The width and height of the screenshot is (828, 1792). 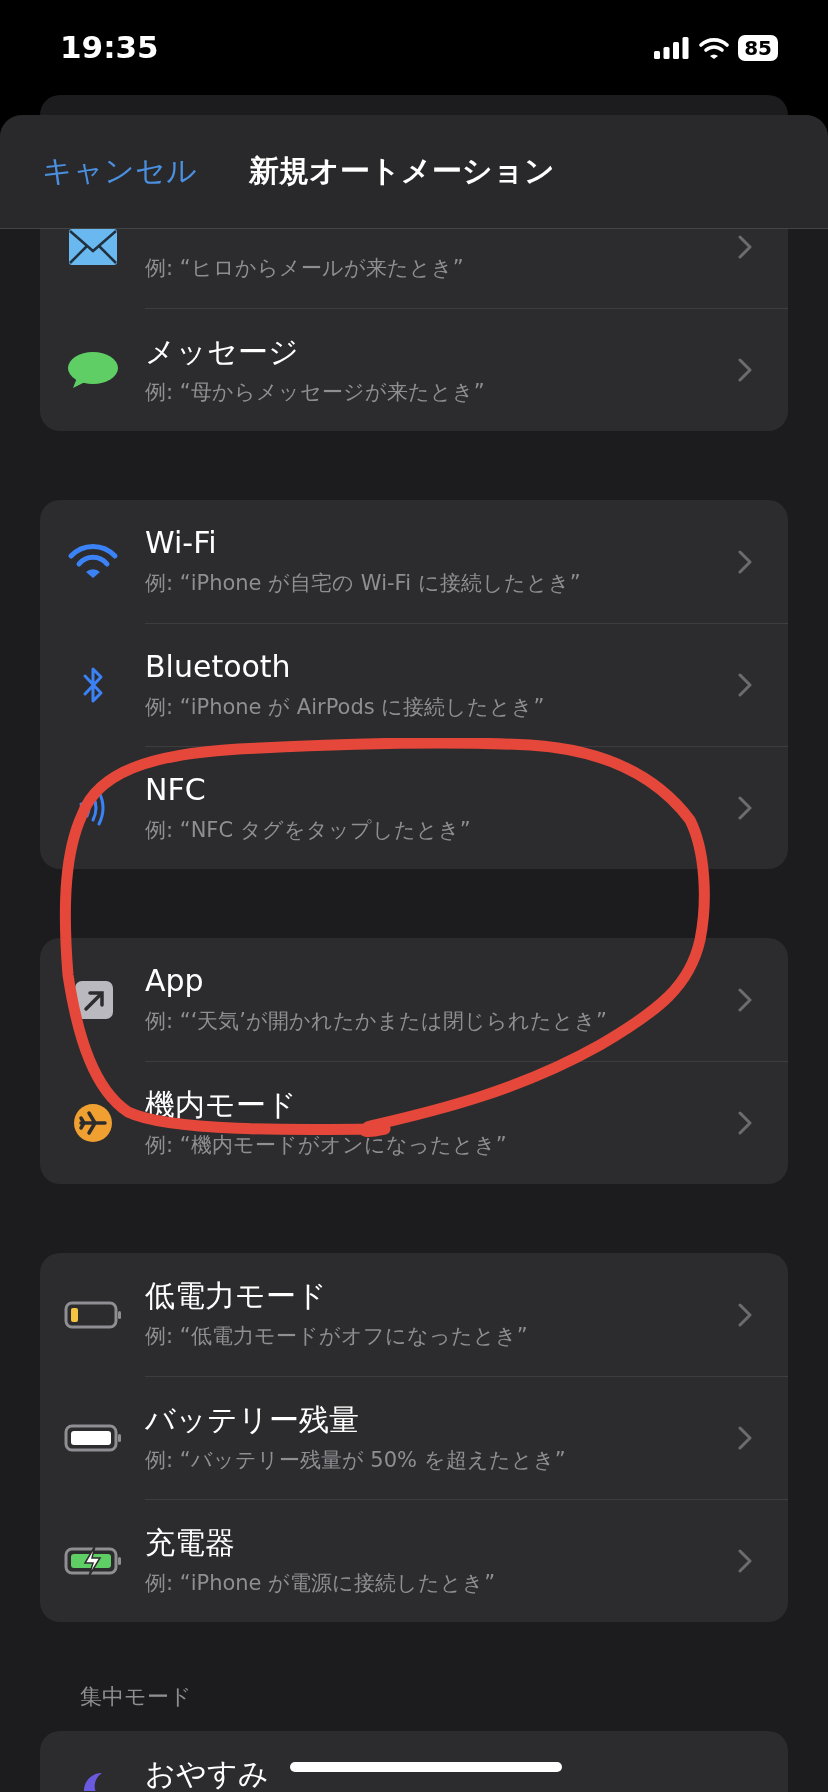 What do you see at coordinates (181, 543) in the screenshot?
I see `trigger-title: Wi-Fi` at bounding box center [181, 543].